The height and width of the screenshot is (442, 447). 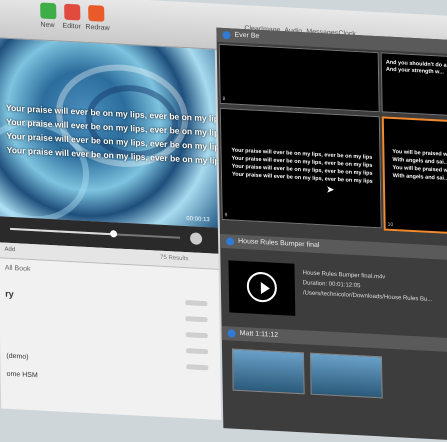 What do you see at coordinates (17, 357) in the screenshot?
I see `list-item: (demo)` at bounding box center [17, 357].